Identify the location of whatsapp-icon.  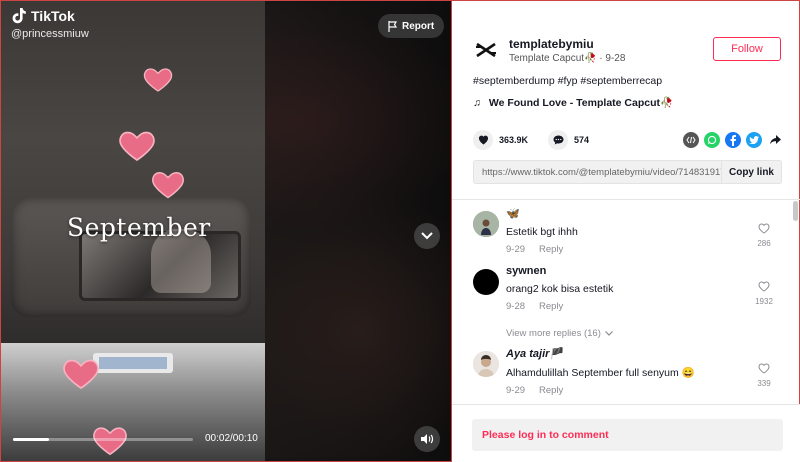
(712, 140).